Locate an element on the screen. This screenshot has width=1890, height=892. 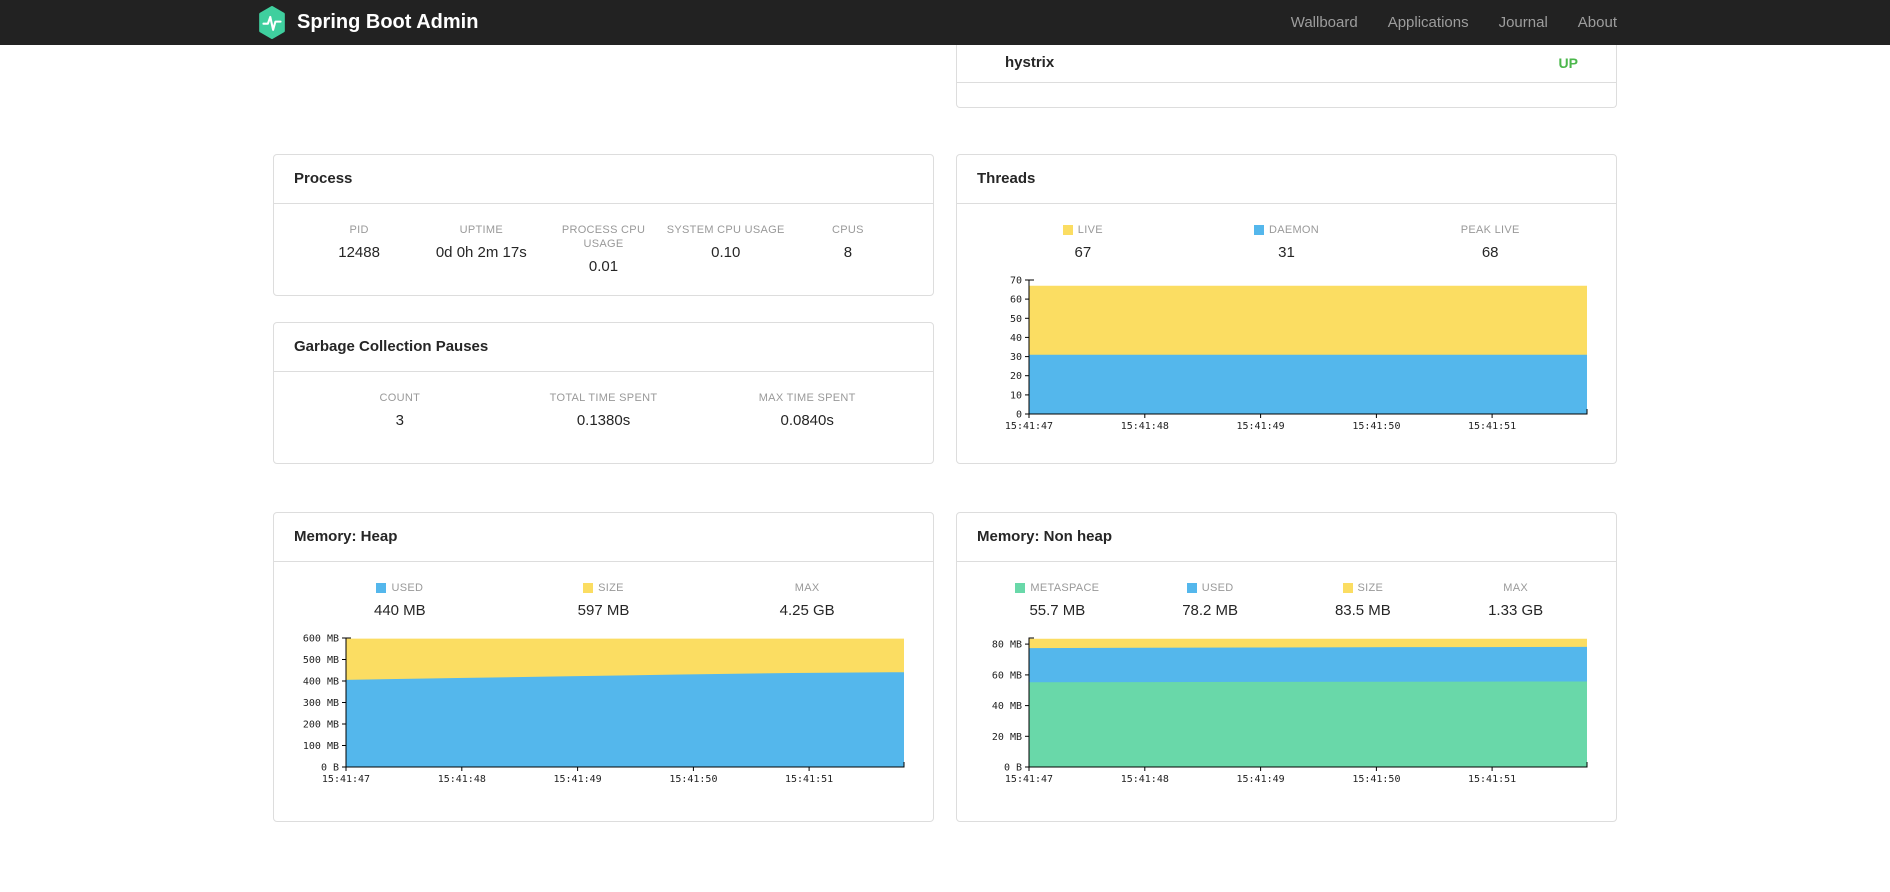
metric-value: 78.2 MB is located at coordinates (1210, 610).